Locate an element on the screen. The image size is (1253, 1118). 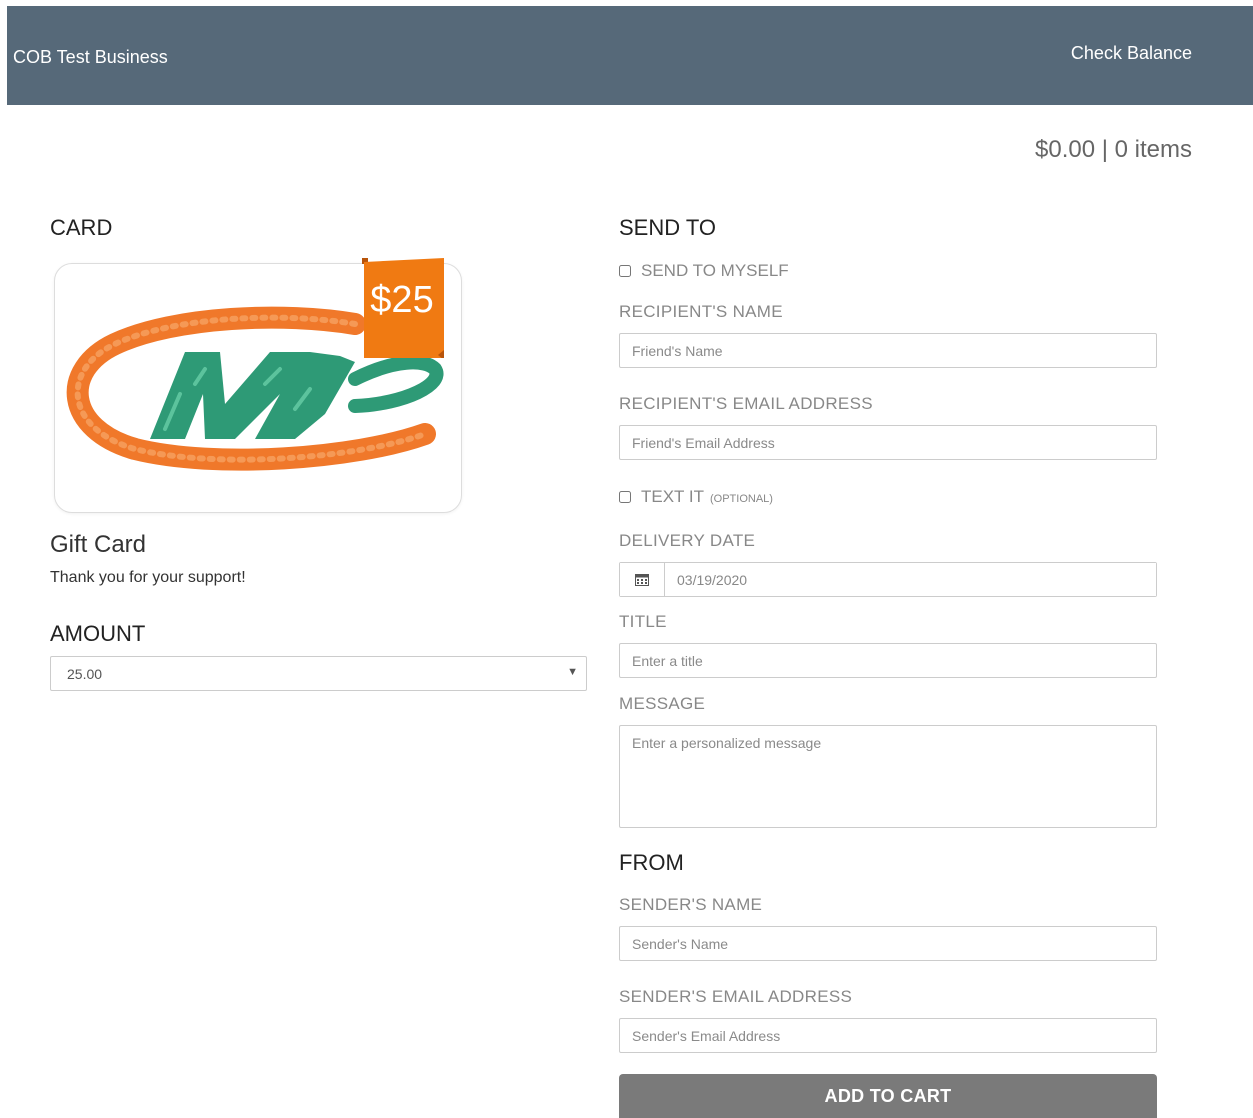
title-label: TITLE is located at coordinates (643, 621).